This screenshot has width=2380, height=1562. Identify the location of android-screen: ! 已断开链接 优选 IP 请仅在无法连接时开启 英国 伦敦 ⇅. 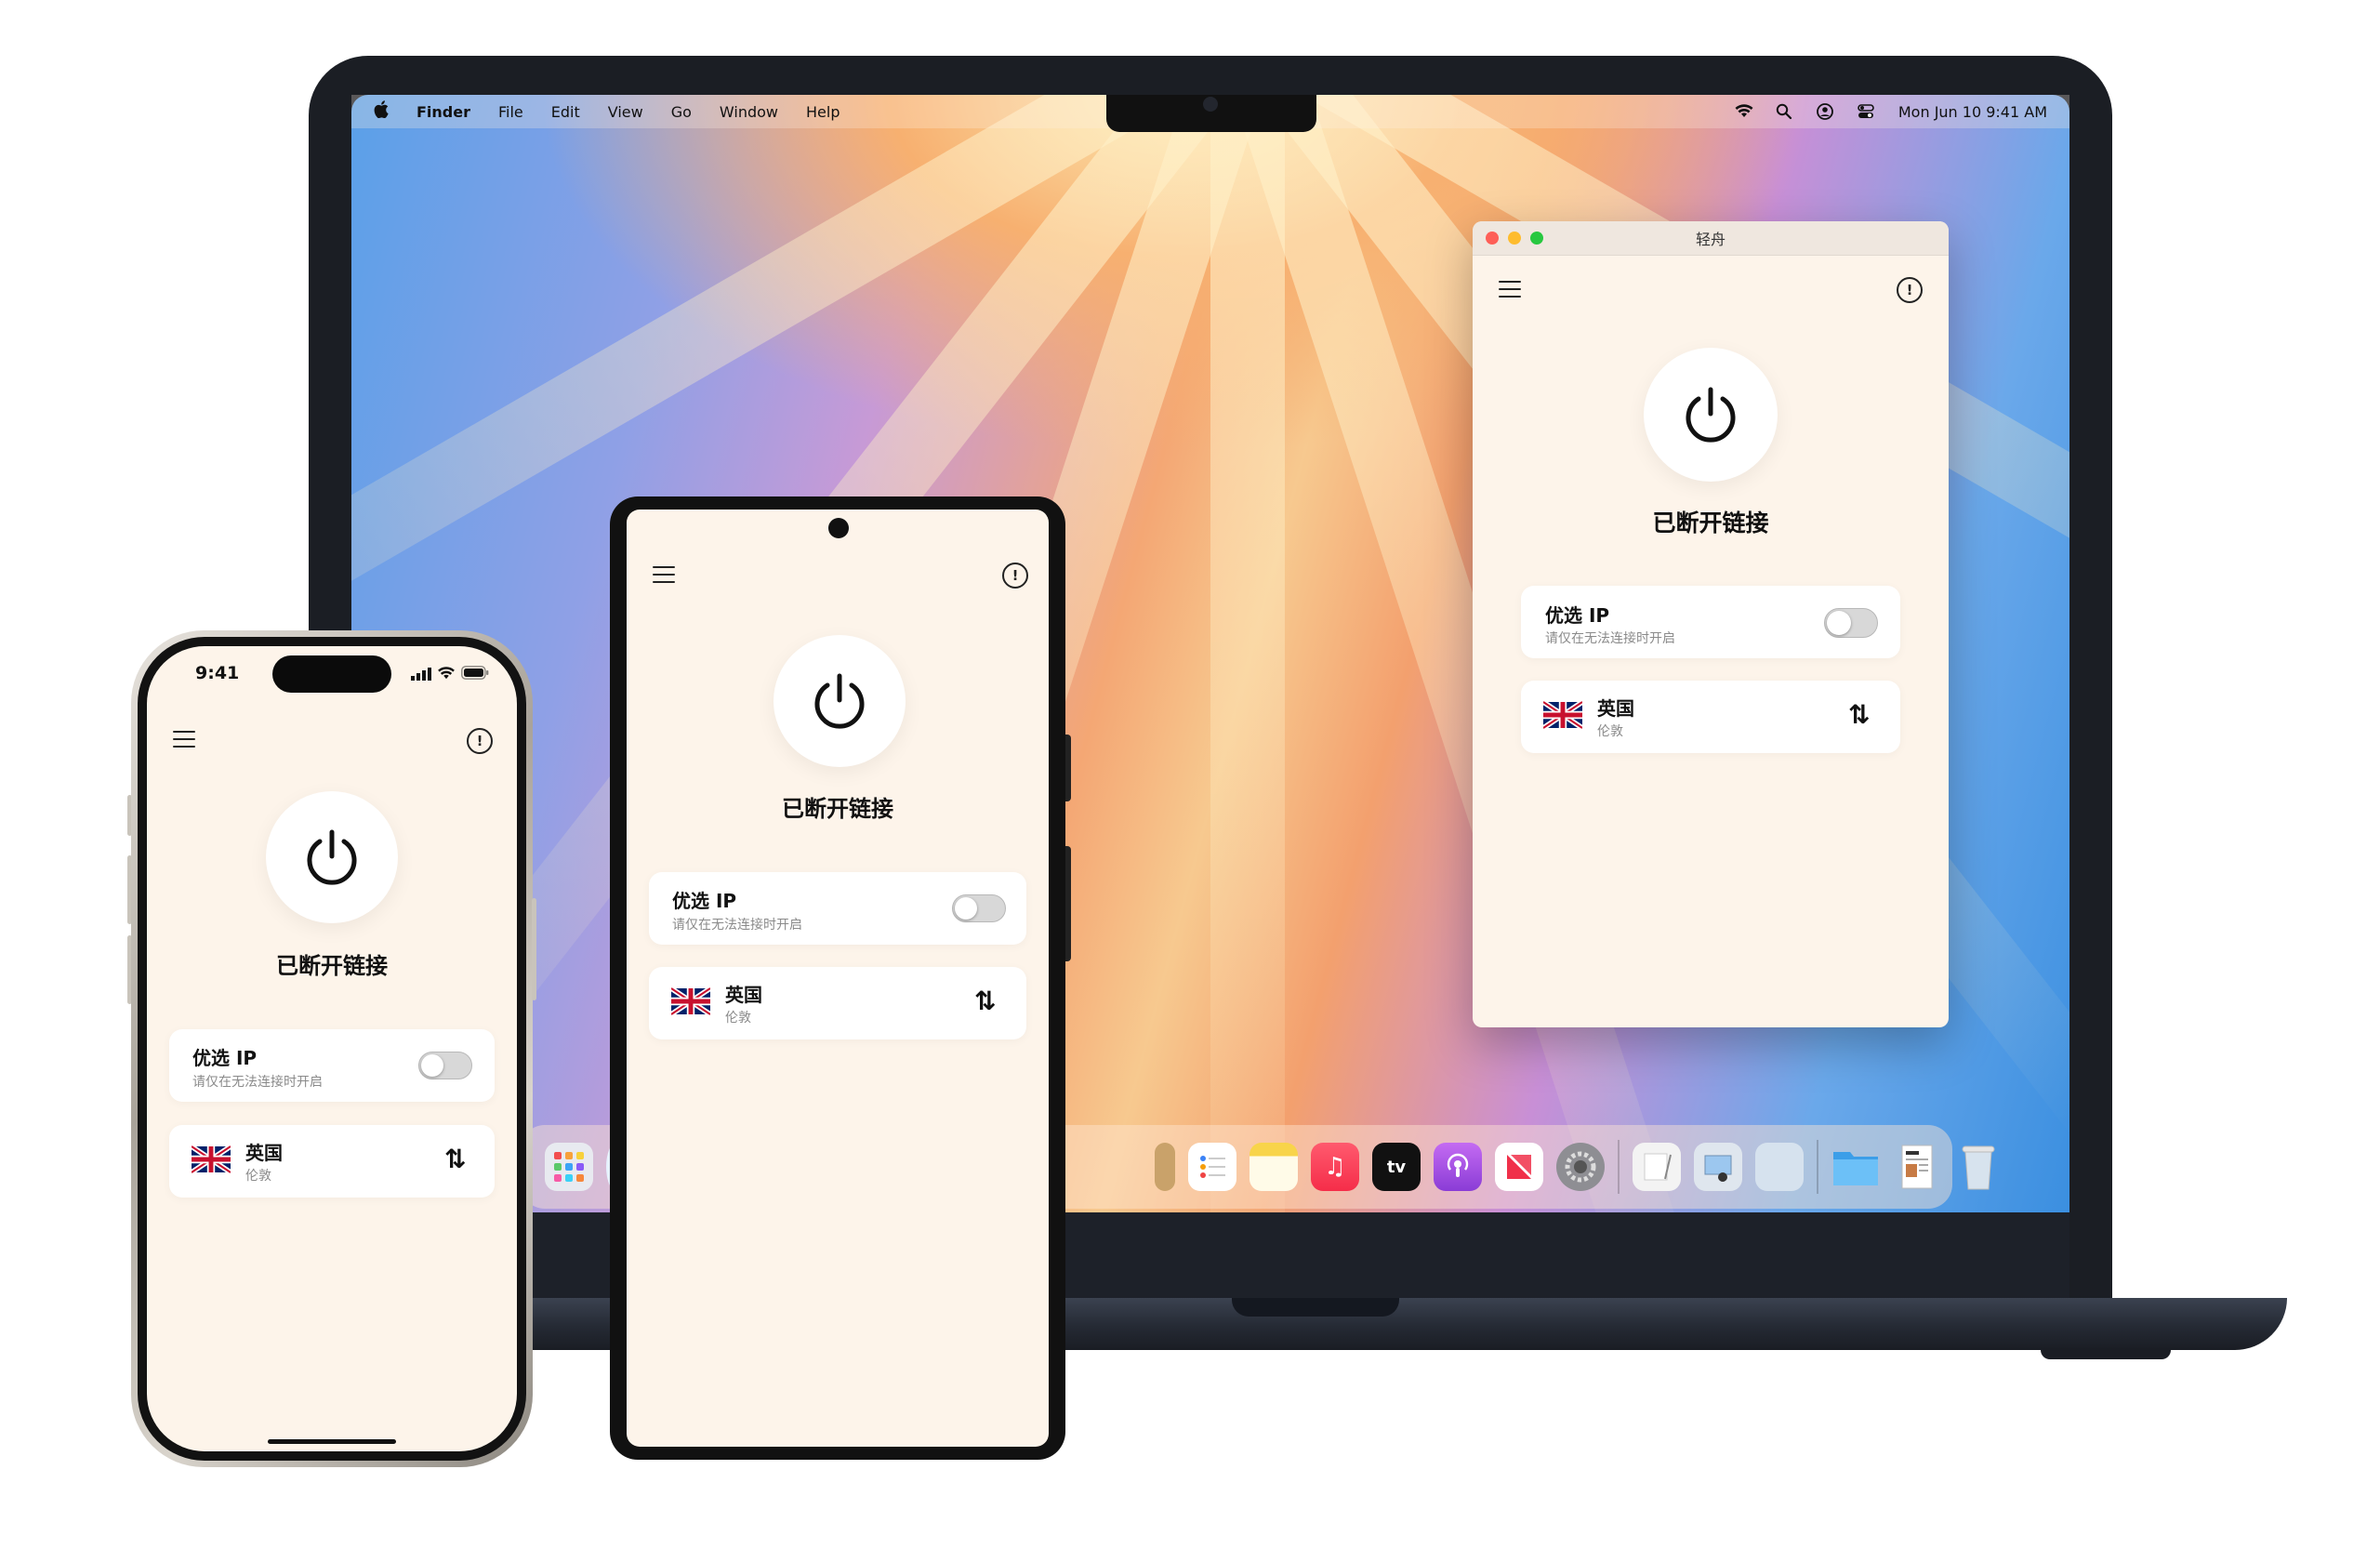
(838, 979).